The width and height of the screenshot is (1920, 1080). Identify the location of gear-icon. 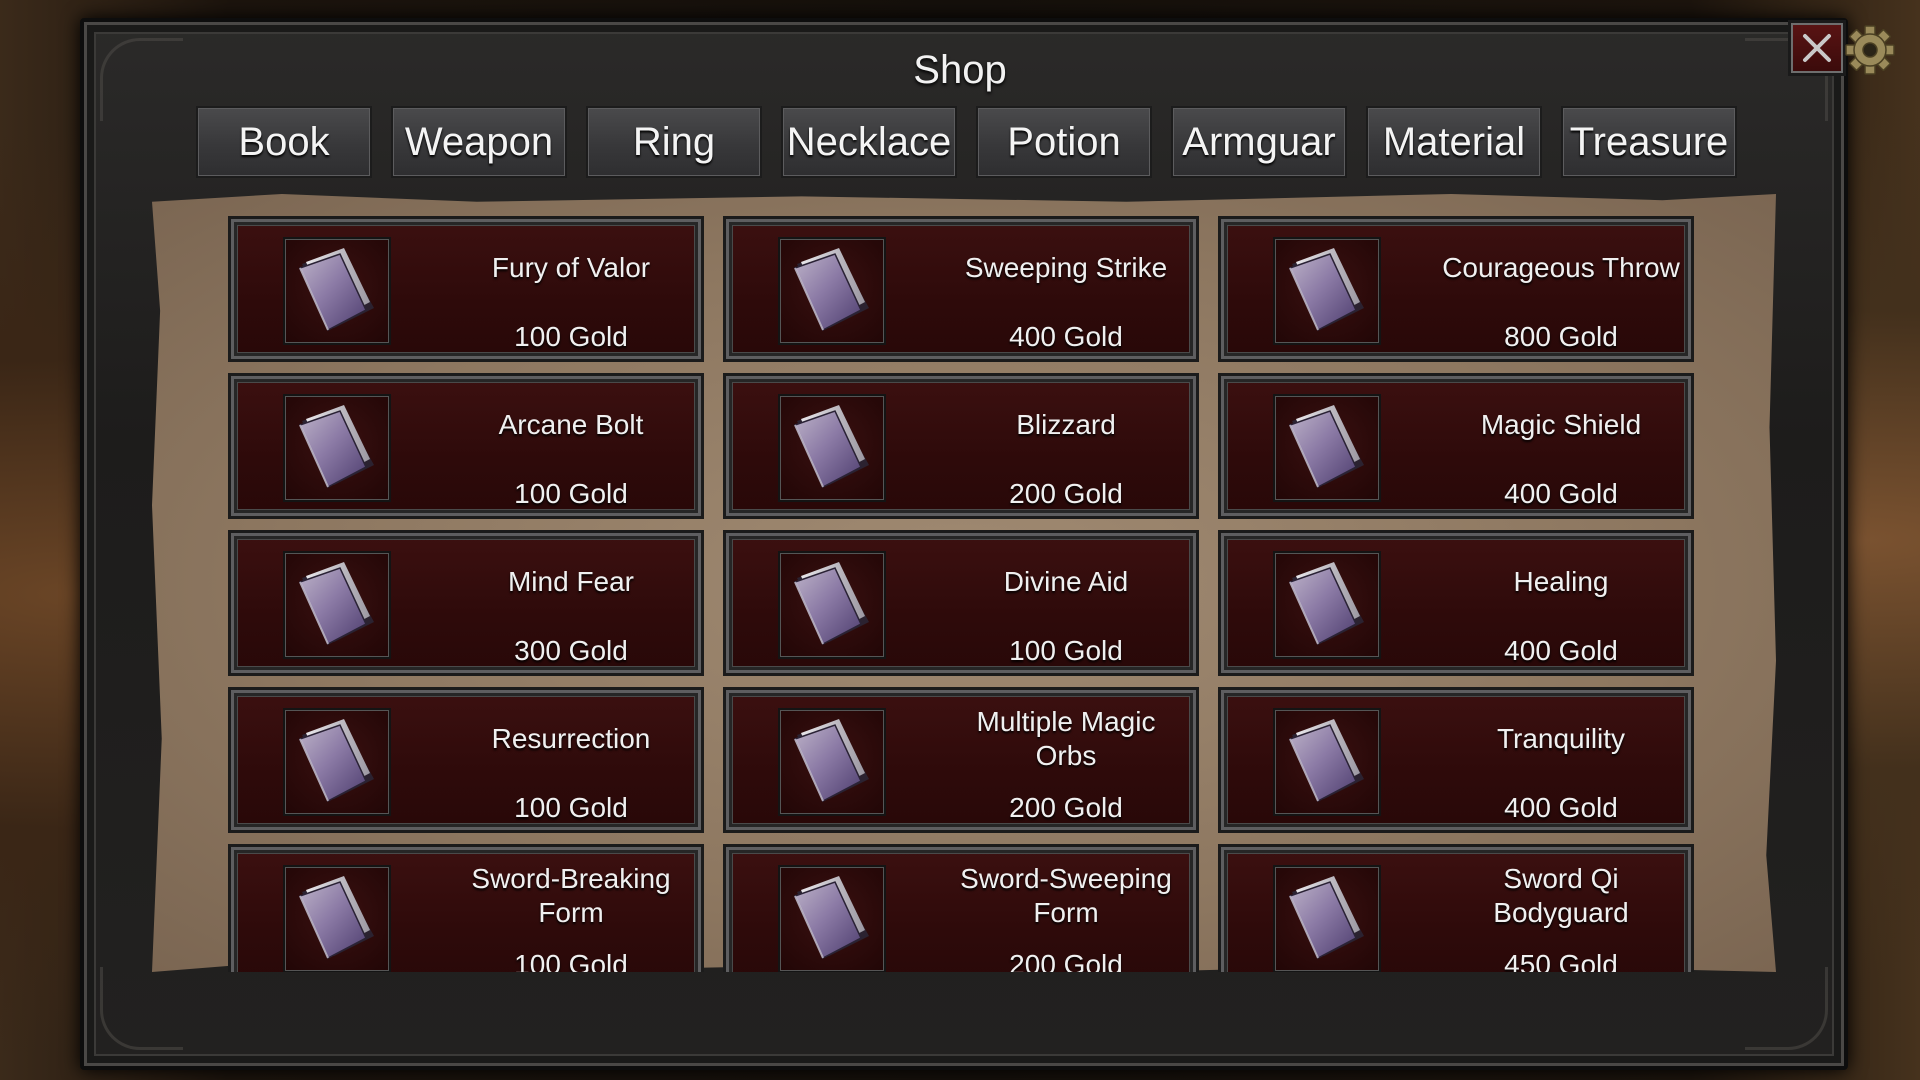
(1870, 50).